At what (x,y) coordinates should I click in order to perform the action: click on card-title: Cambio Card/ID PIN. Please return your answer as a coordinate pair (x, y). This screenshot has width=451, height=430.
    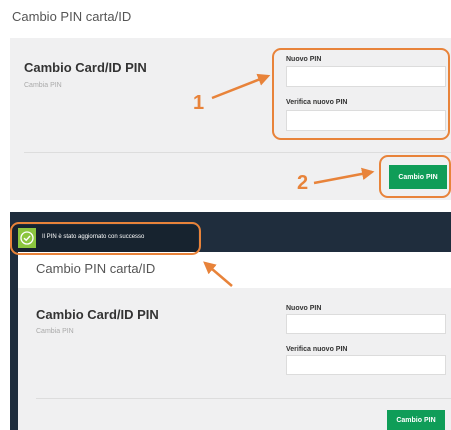
    Looking at the image, I should click on (97, 314).